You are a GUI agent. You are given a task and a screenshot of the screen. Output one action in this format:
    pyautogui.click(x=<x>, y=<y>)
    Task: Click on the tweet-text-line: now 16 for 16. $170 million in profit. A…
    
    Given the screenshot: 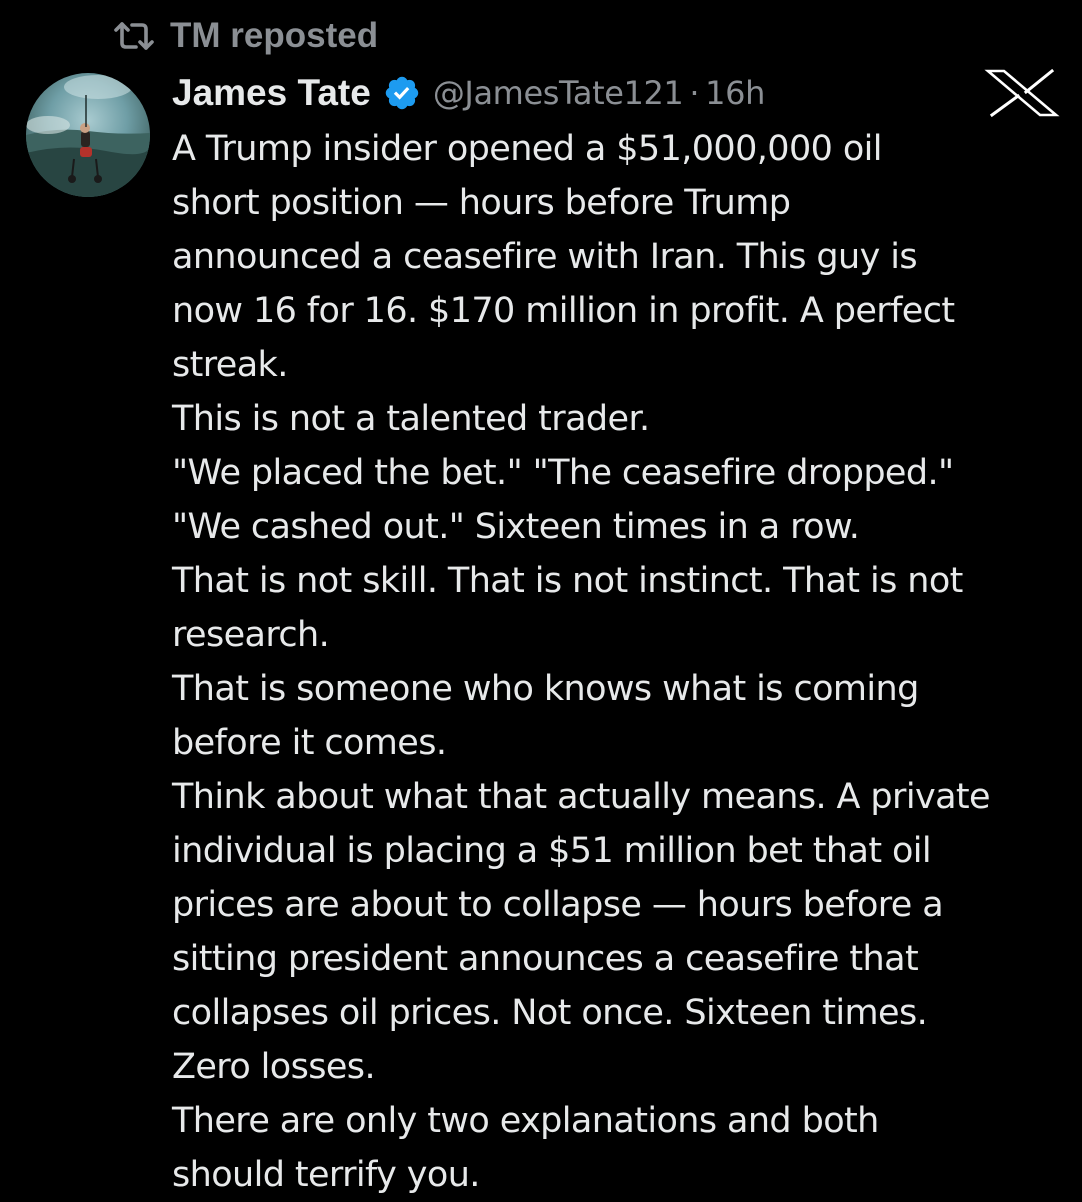 What is the action you would take?
    pyautogui.click(x=563, y=311)
    